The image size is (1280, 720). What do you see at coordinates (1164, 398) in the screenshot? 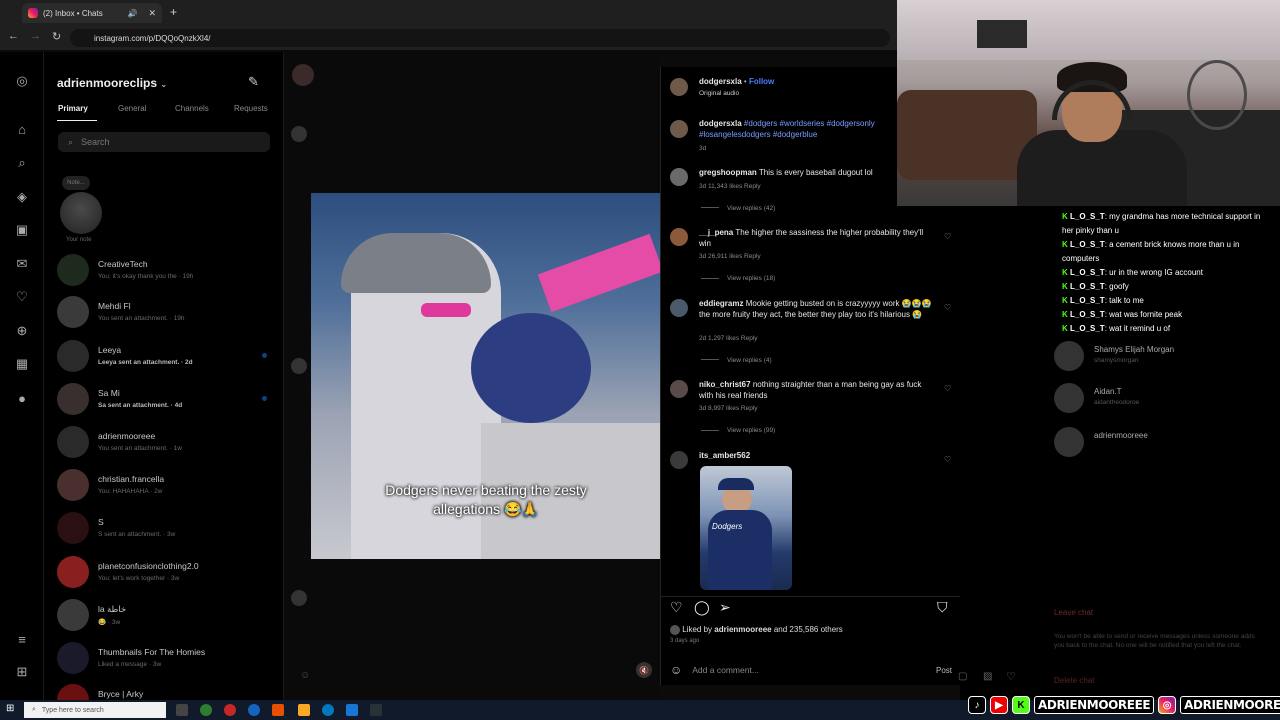
I see `member-list-item: Aidan.T aidantheodoroe` at bounding box center [1164, 398].